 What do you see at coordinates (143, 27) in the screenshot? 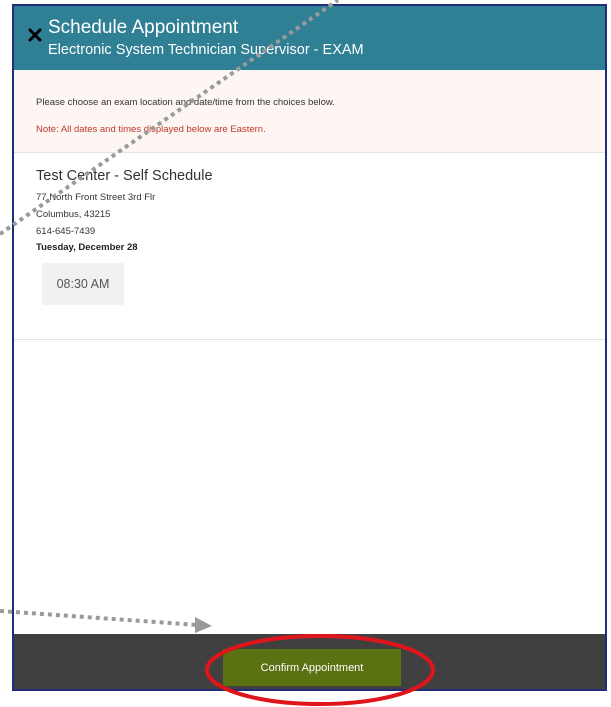
I see `dialog-title: Schedule Appointment` at bounding box center [143, 27].